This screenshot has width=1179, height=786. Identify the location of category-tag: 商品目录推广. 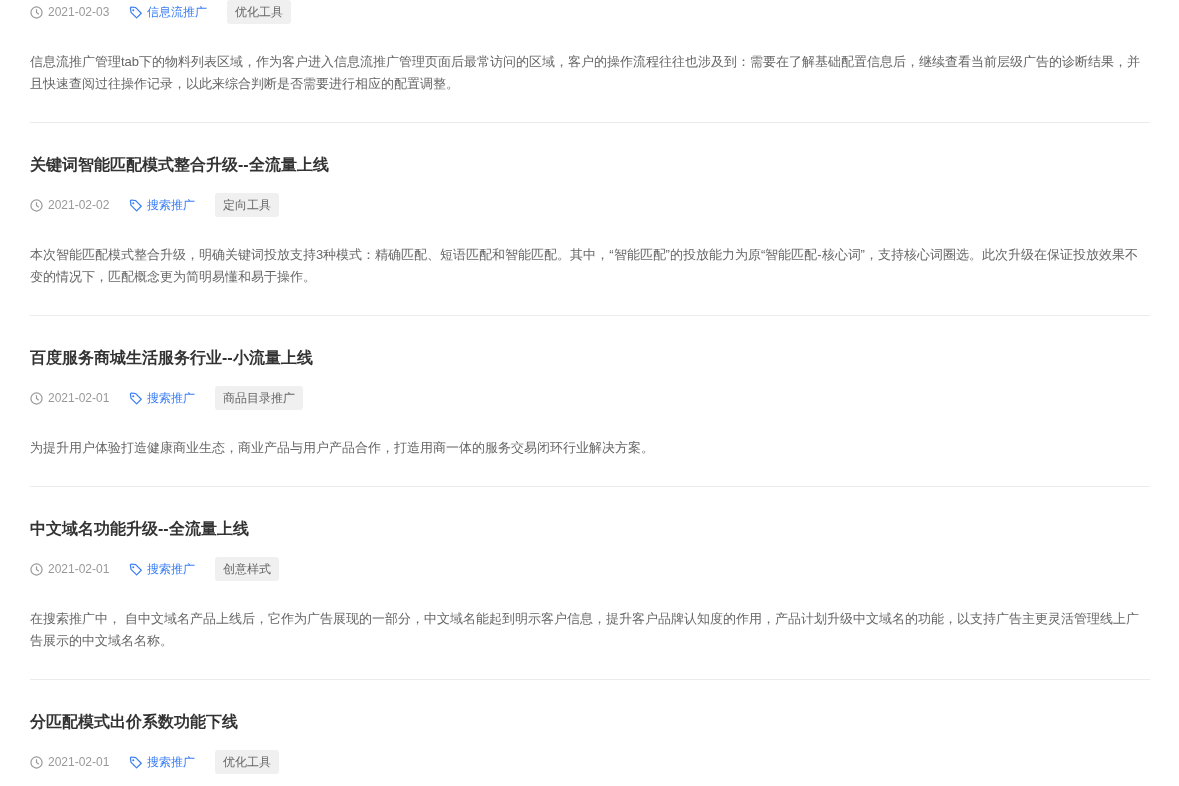
(259, 398).